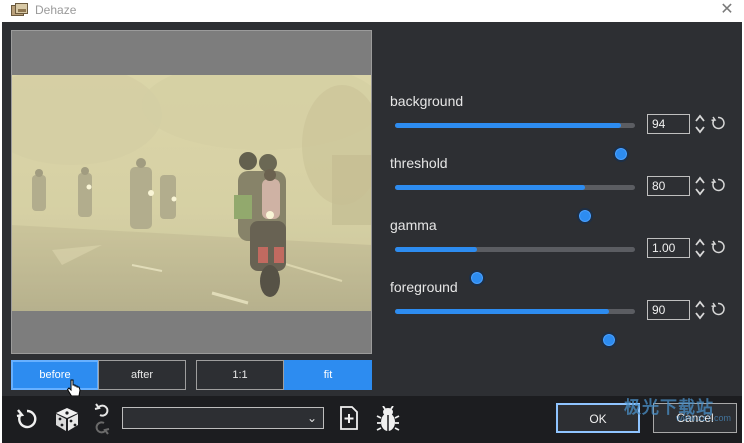 The width and height of the screenshot is (744, 443). Describe the element at coordinates (19, 10) in the screenshot. I see `app-icon` at that location.